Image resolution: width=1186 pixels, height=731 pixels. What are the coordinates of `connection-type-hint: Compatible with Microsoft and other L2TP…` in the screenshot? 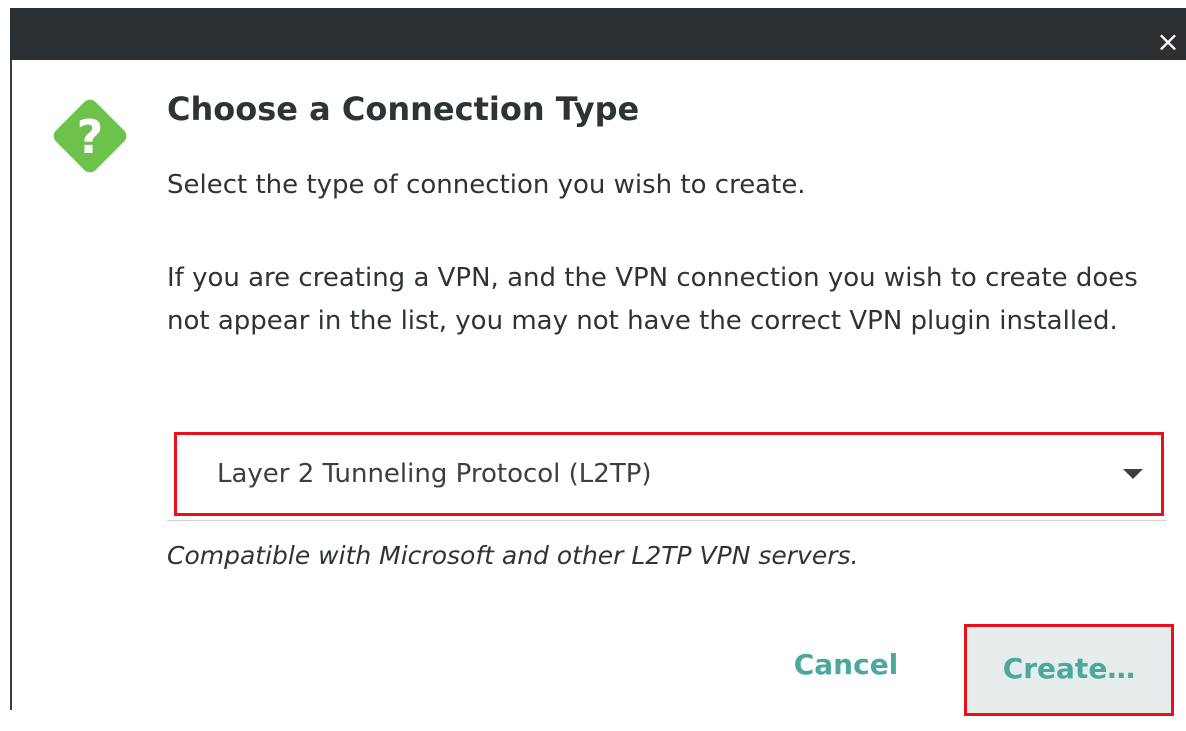 It's located at (513, 555).